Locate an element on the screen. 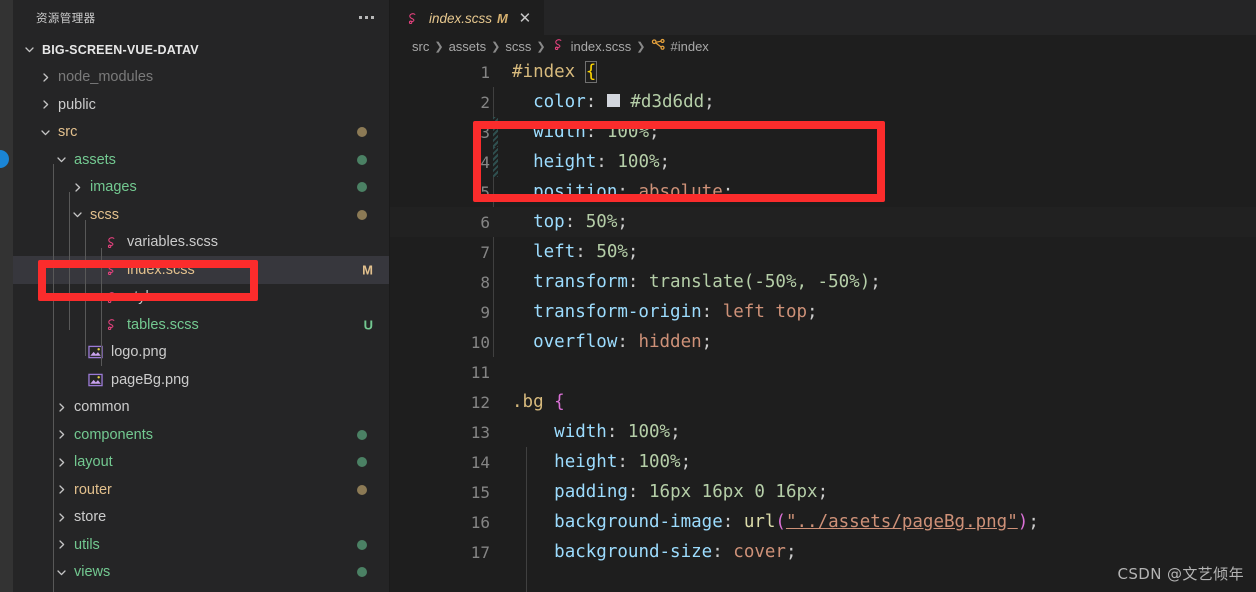  more-actions-icon is located at coordinates (366, 17).